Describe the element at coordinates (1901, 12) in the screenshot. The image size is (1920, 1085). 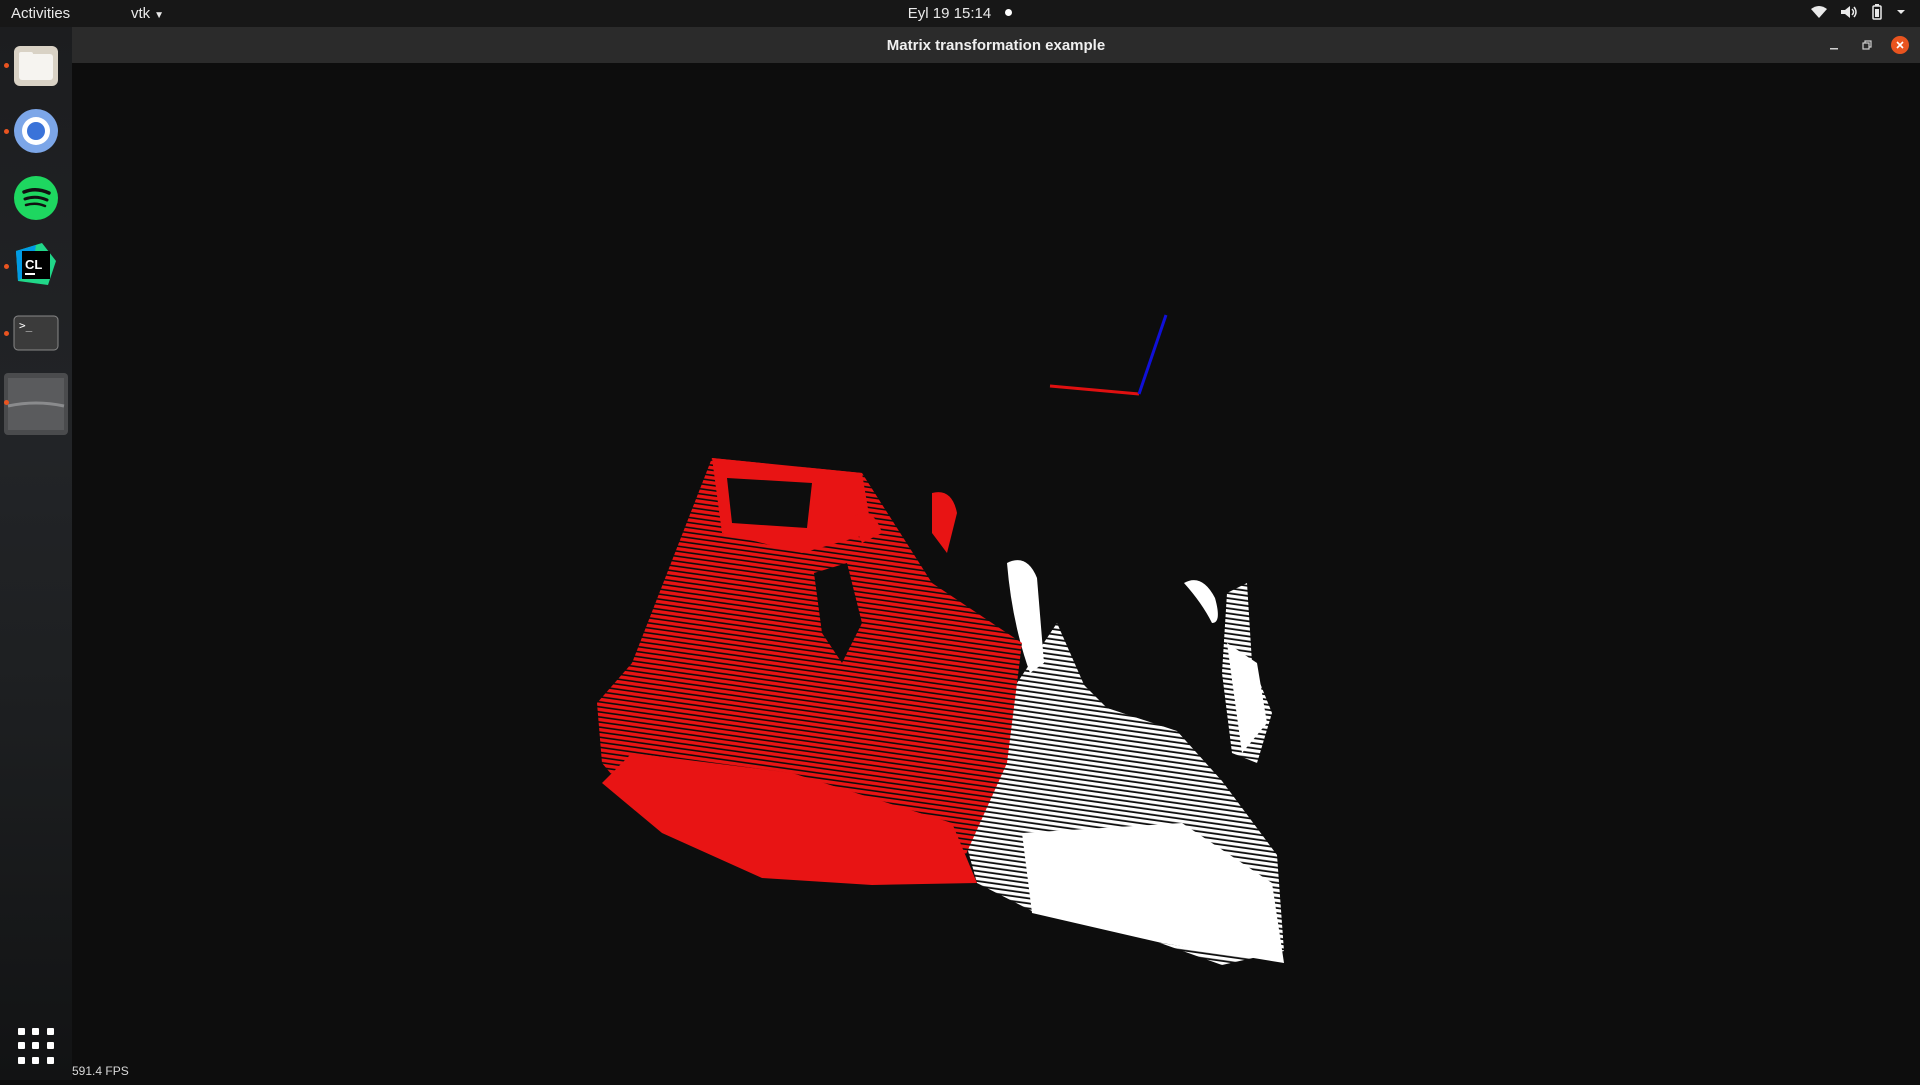
I see `system-menu-chevron-icon` at that location.